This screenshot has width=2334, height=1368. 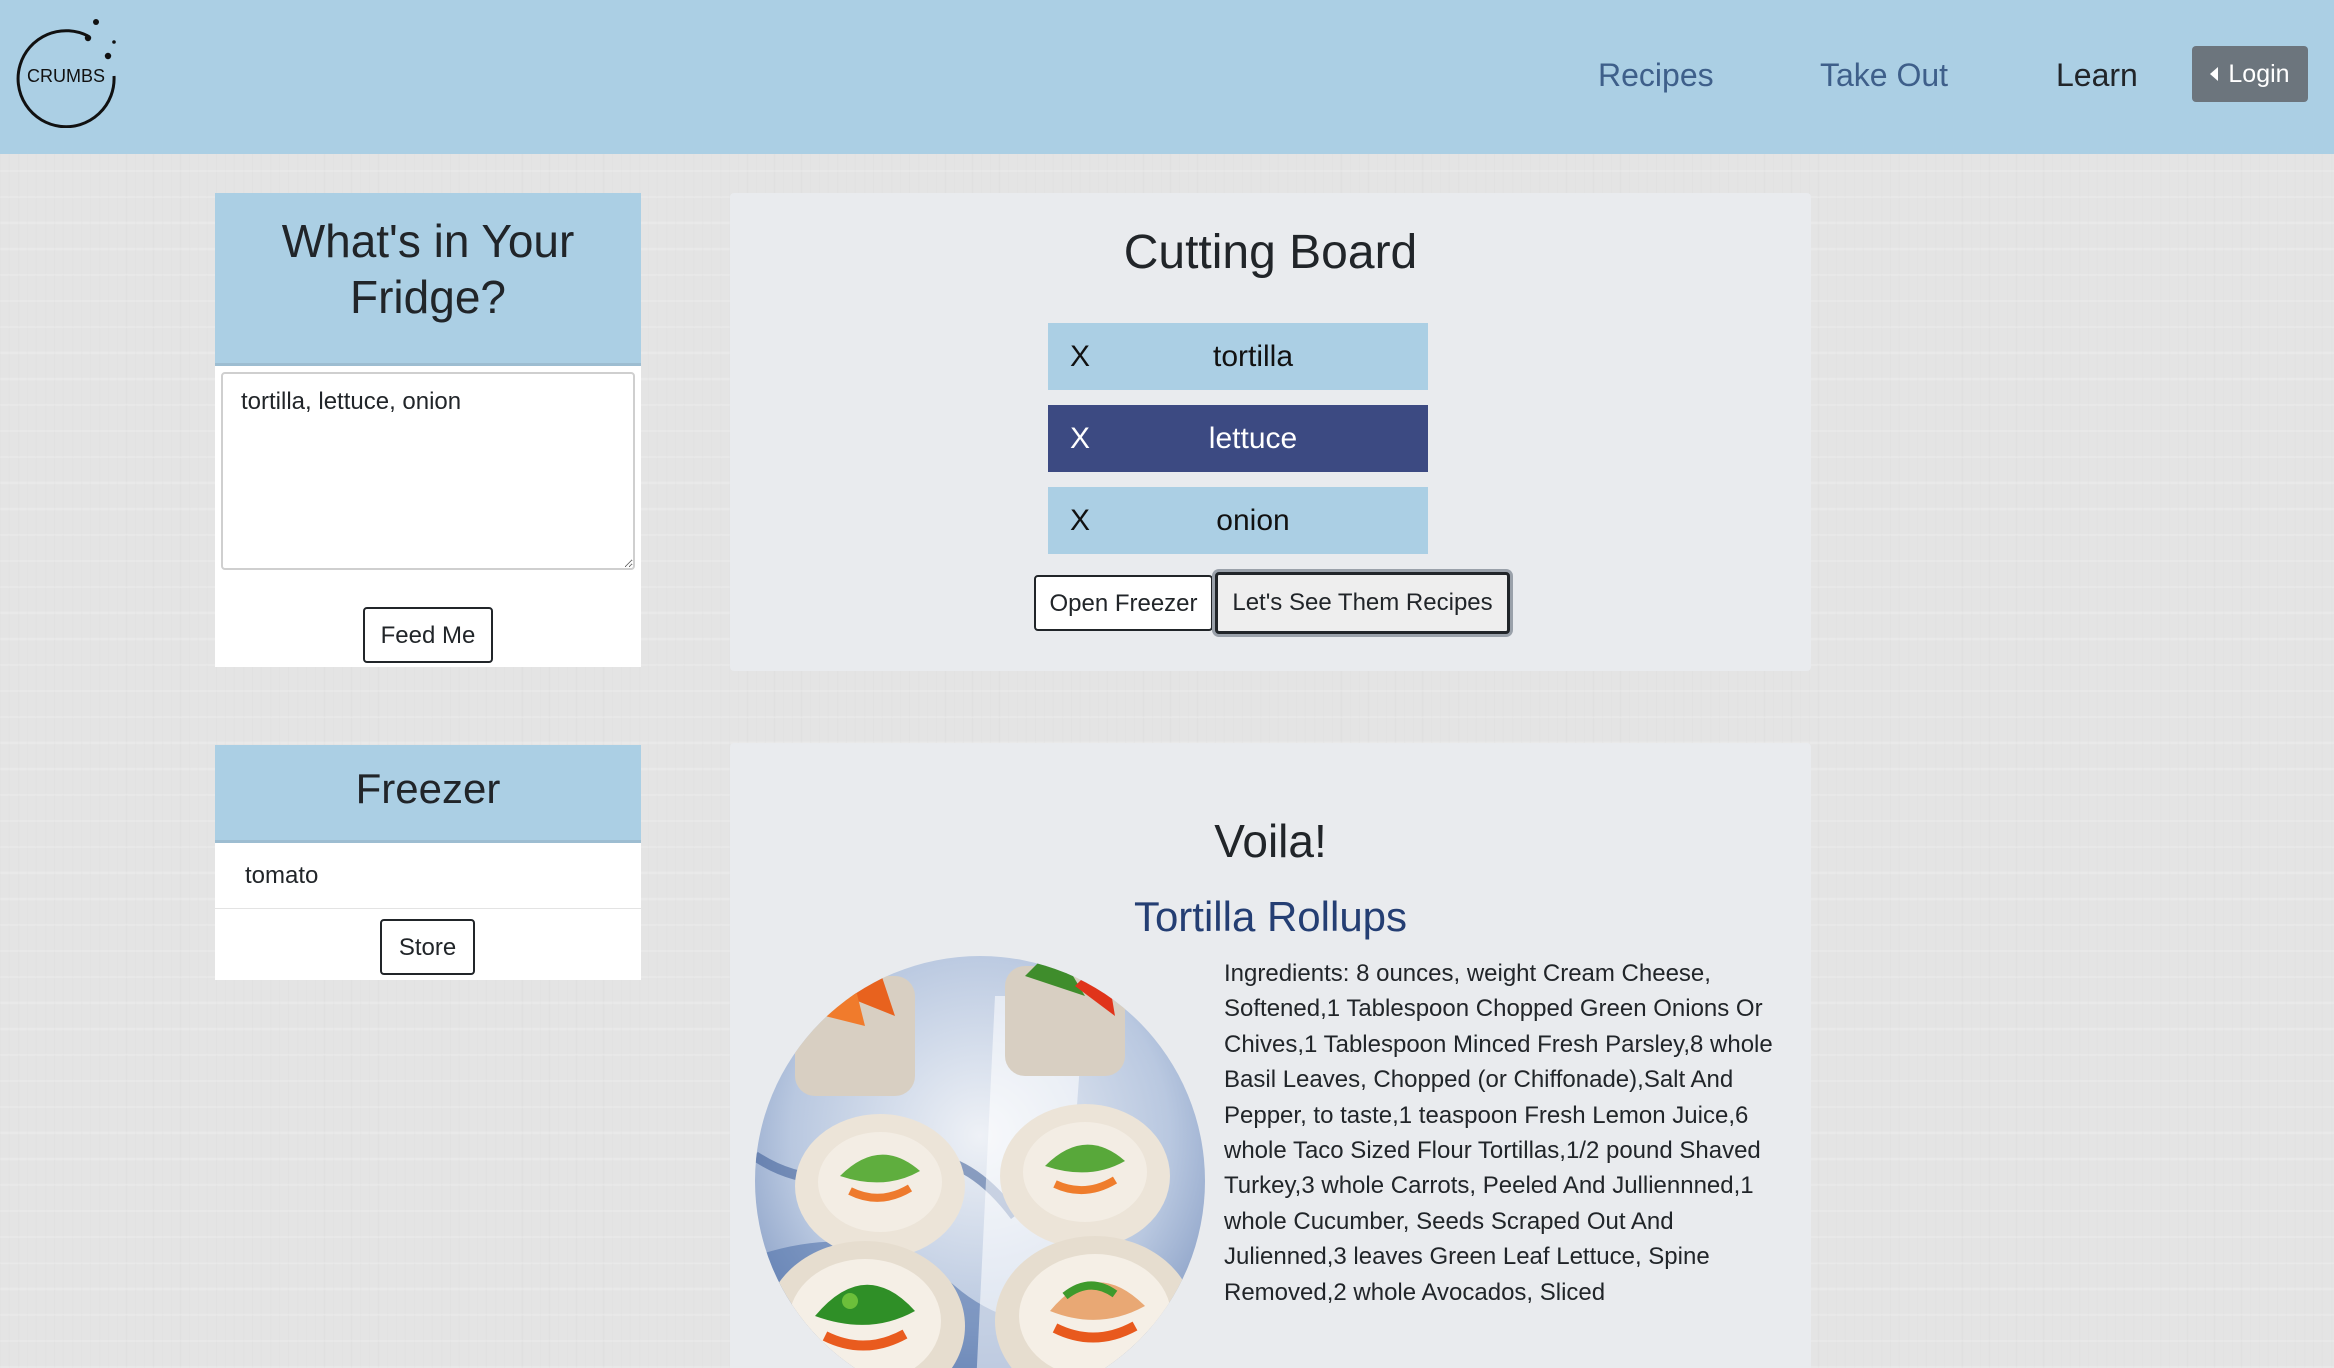 I want to click on nav-link-learn: Learn, so click(x=2097, y=75).